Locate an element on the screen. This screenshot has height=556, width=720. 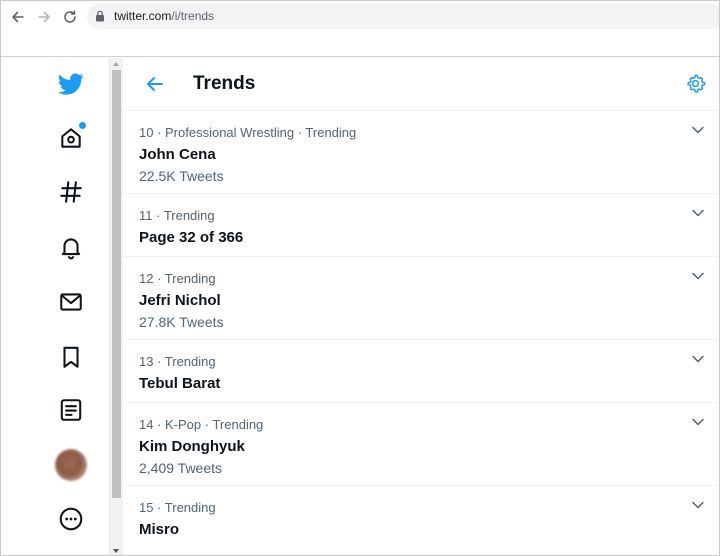
scroll-down-arrow is located at coordinates (116, 551).